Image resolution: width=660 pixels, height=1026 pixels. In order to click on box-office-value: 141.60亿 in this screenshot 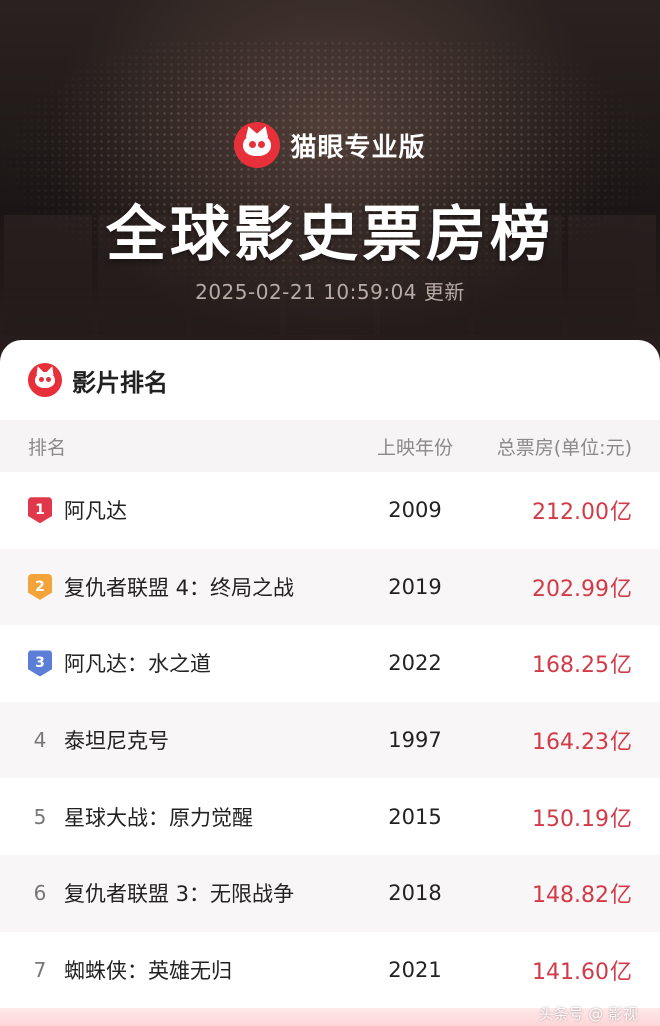, I will do `click(582, 972)`.